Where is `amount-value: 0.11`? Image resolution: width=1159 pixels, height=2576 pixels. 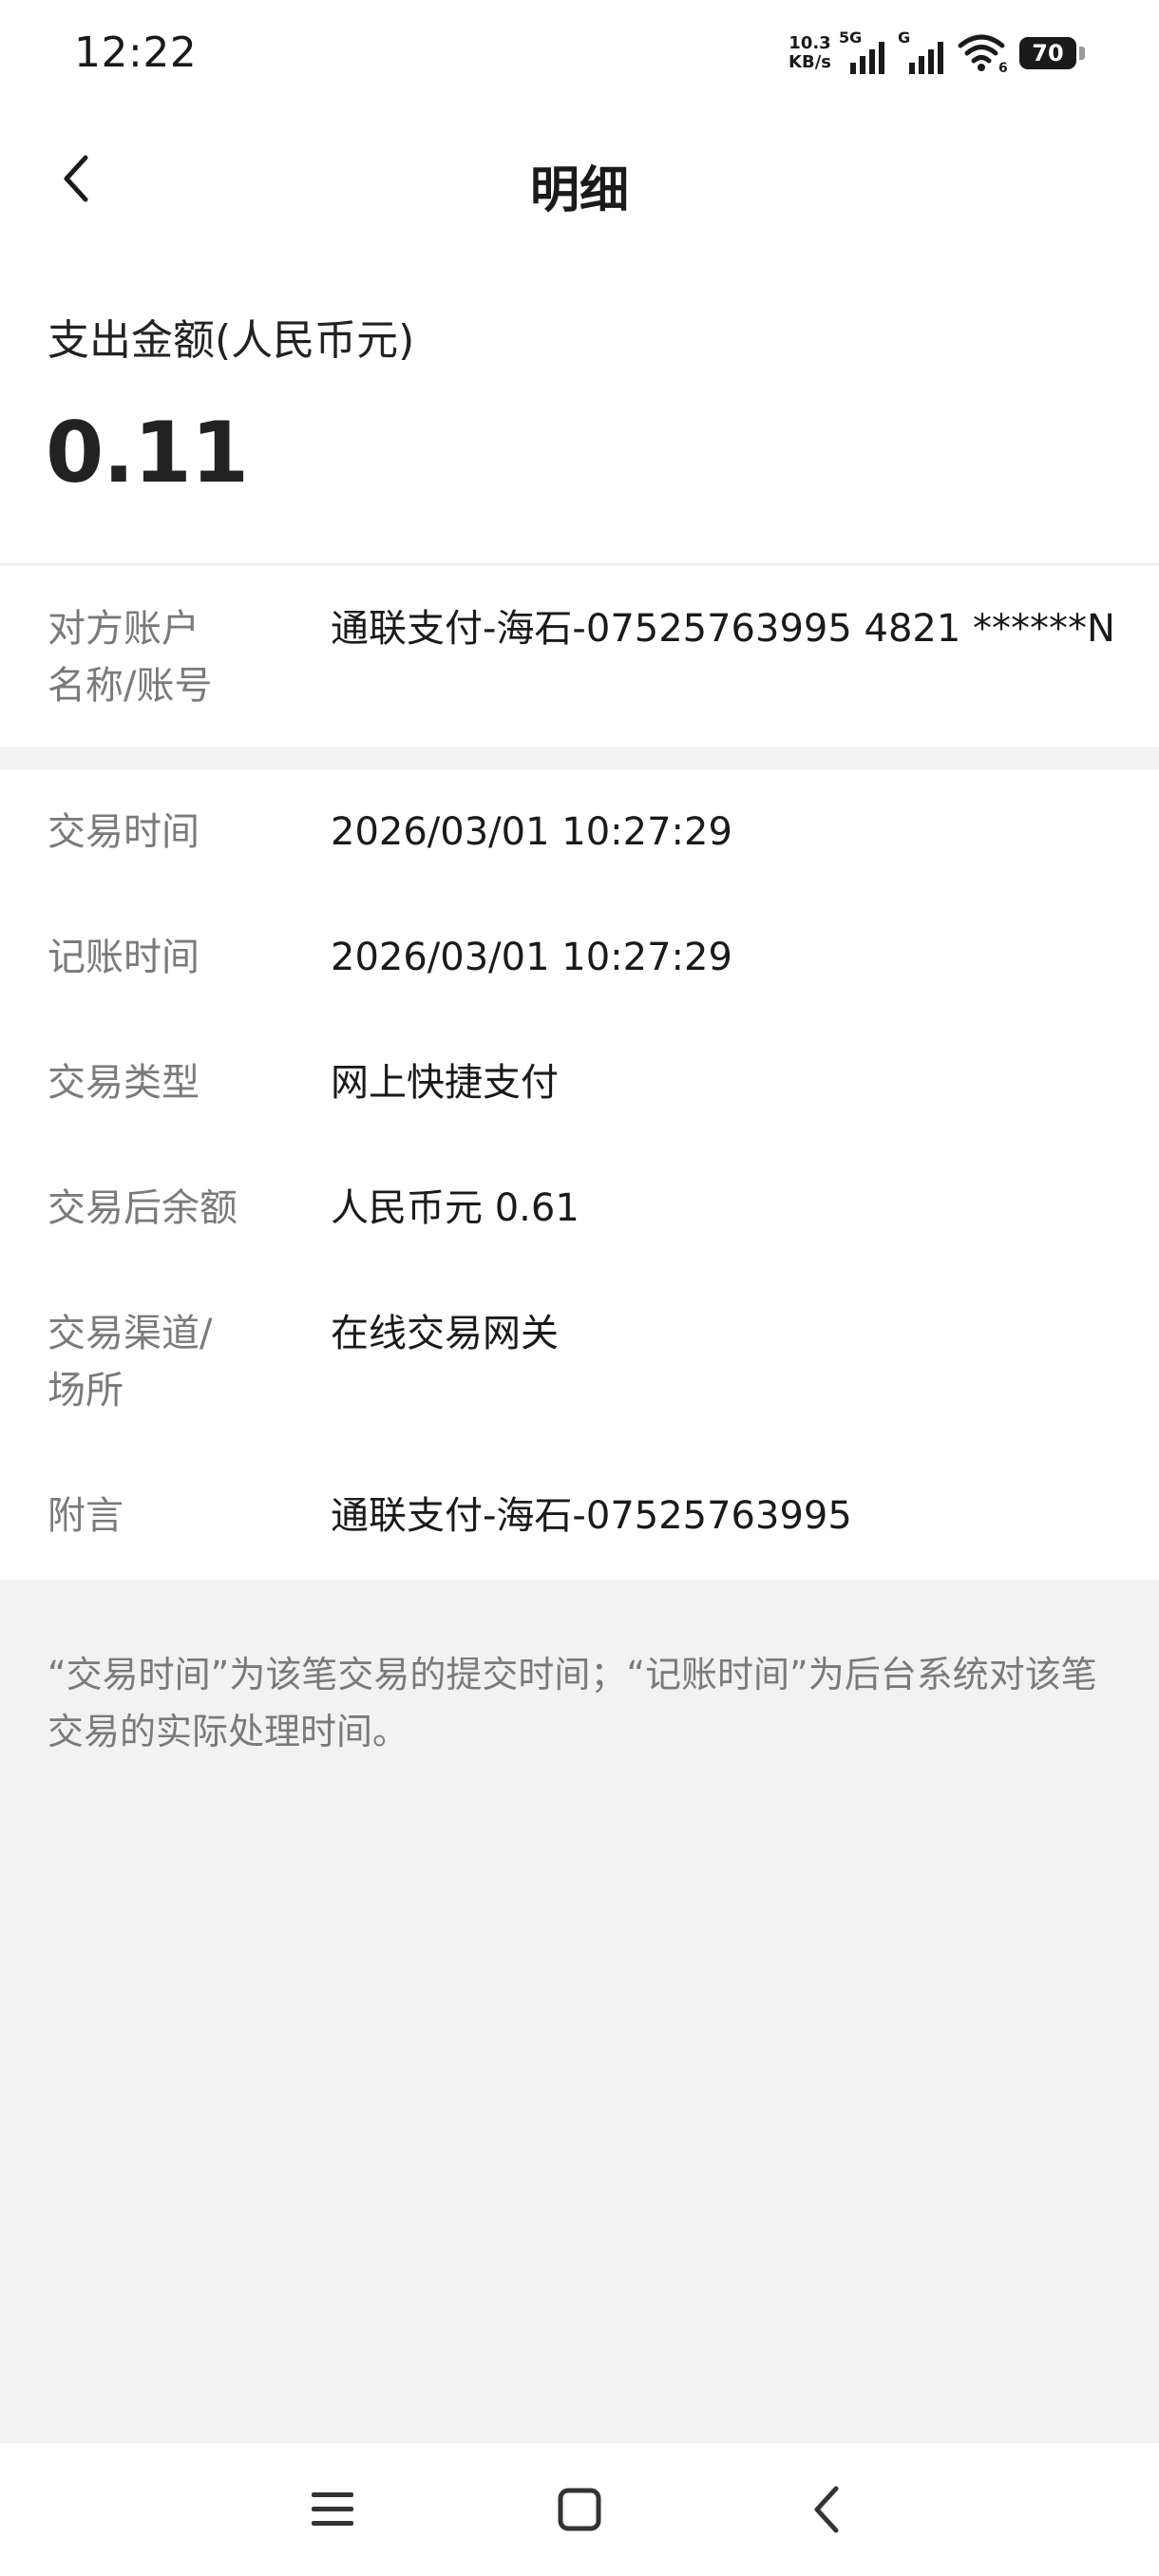
amount-value: 0.11 is located at coordinates (147, 453).